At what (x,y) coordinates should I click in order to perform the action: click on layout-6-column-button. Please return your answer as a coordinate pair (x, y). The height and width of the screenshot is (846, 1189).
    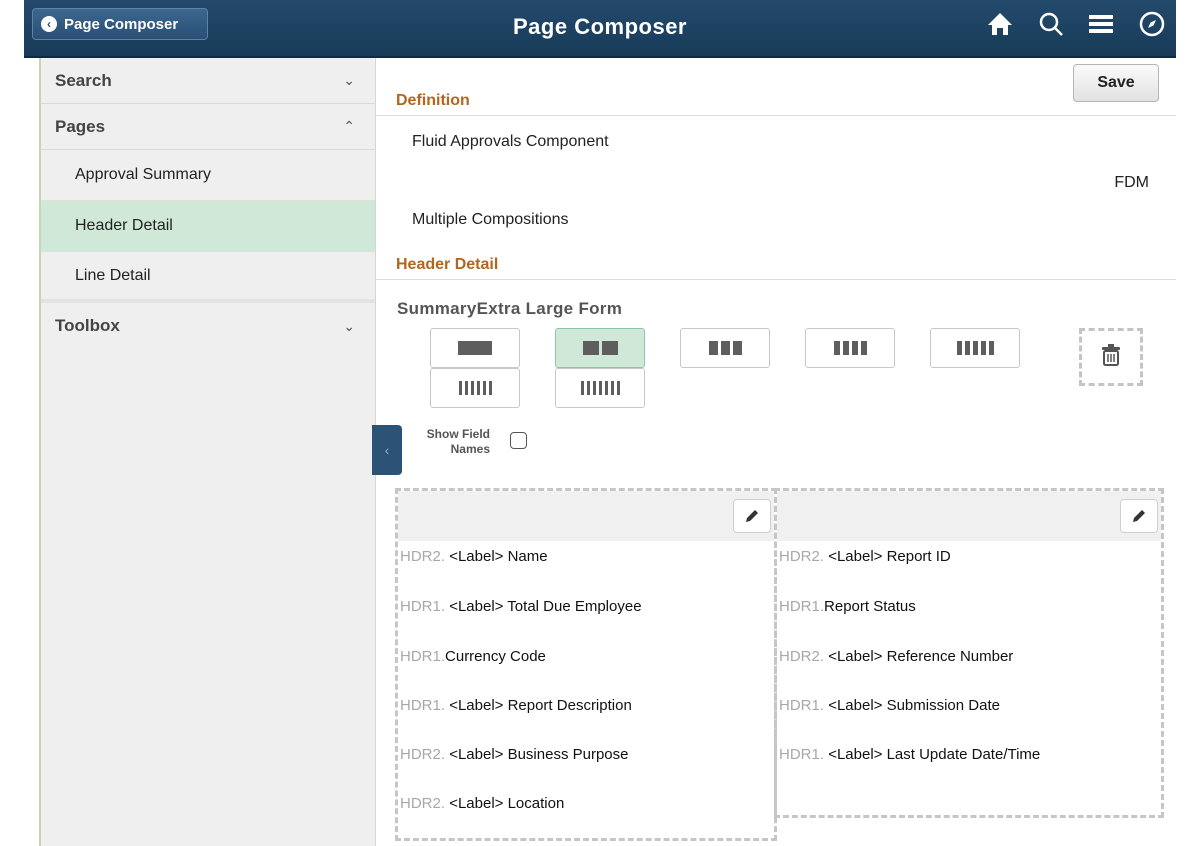
    Looking at the image, I should click on (475, 388).